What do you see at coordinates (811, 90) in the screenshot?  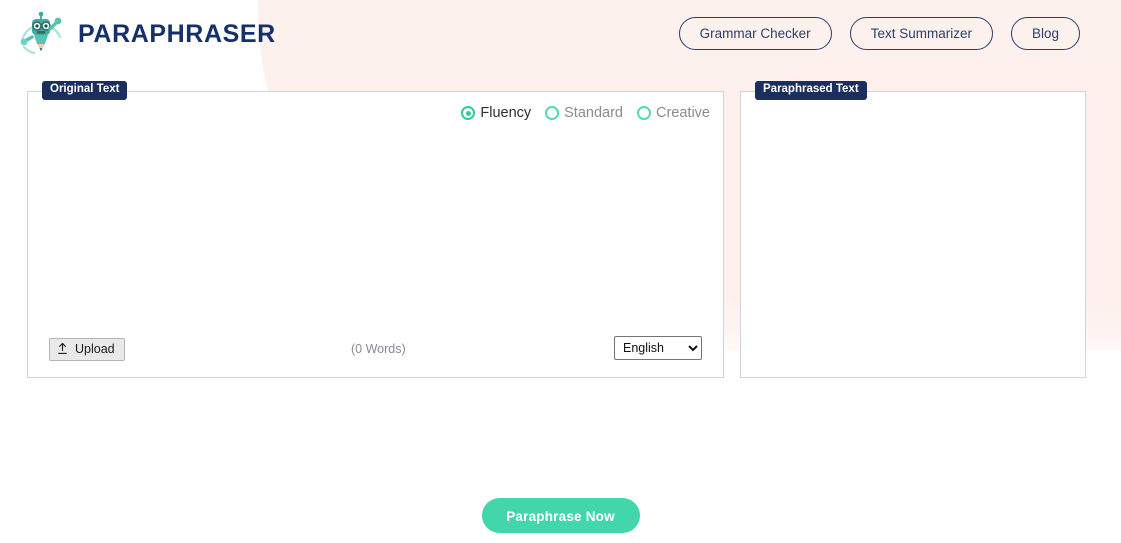 I see `paraphrased-text-label: Paraphrased Text` at bounding box center [811, 90].